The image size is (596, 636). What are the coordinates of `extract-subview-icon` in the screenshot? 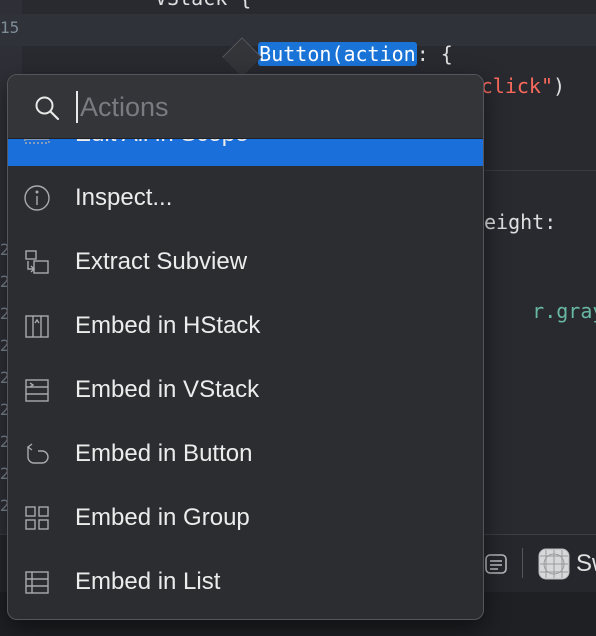 It's located at (37, 262).